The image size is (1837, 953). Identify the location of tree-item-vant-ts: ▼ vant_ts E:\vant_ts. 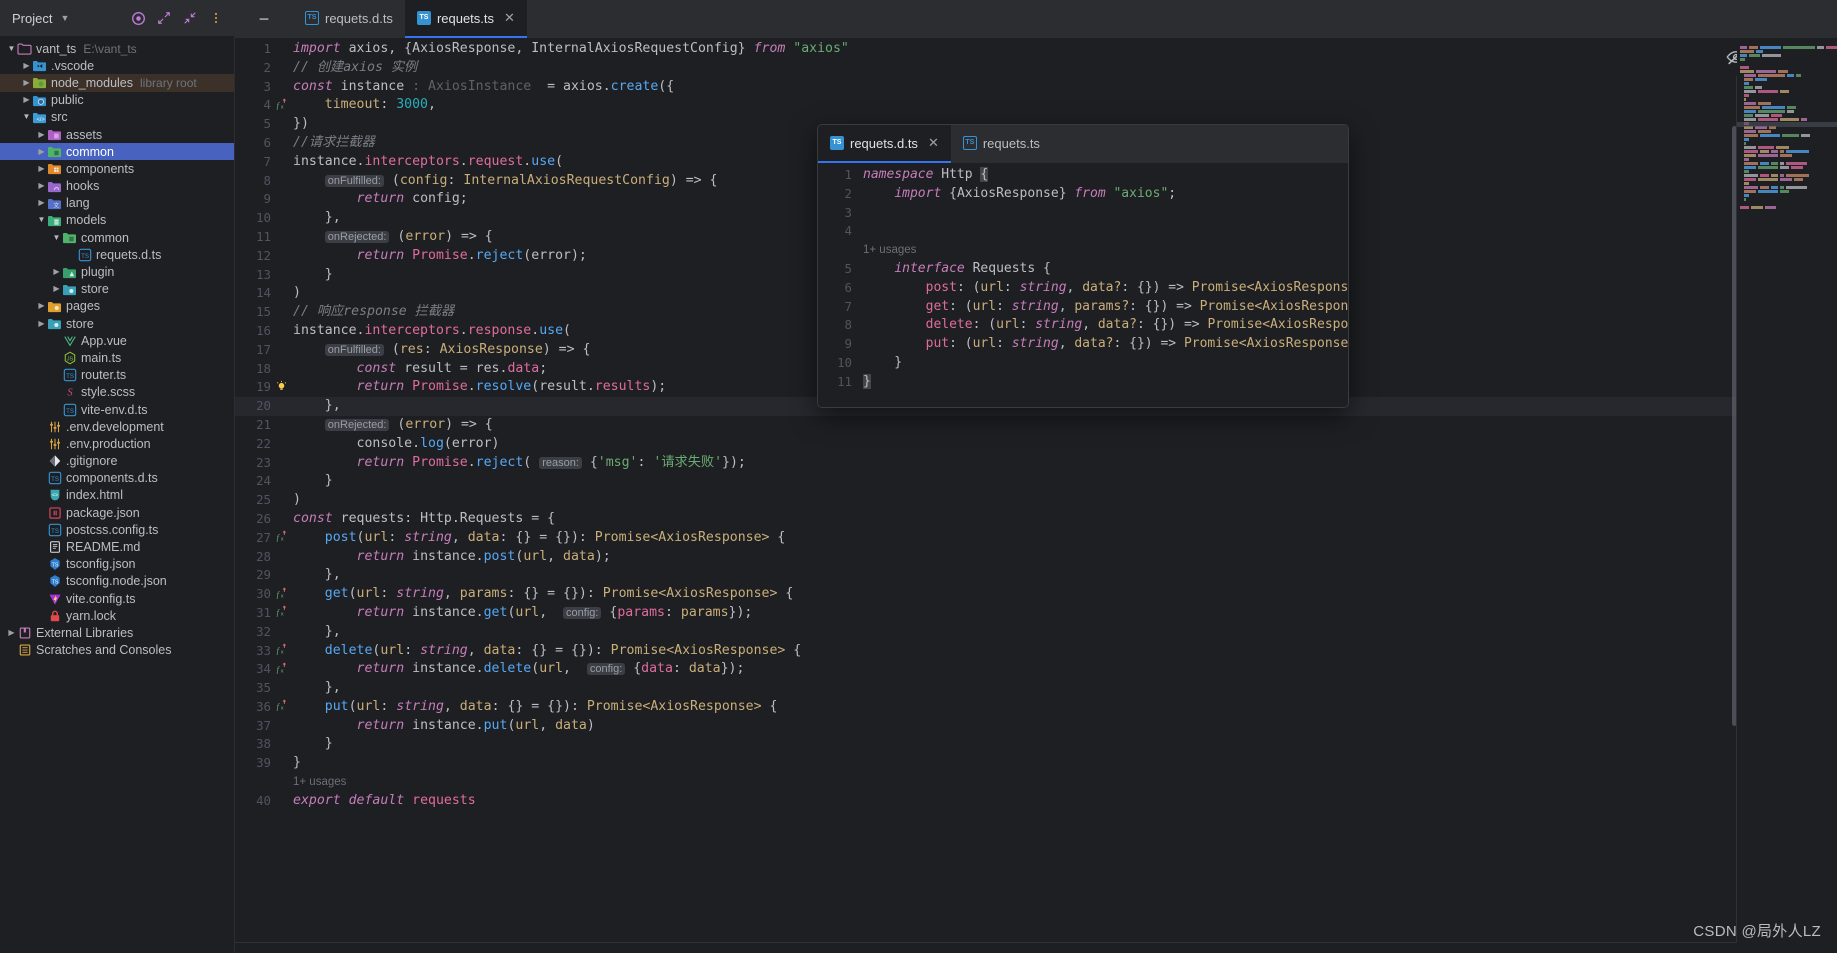
(117, 48).